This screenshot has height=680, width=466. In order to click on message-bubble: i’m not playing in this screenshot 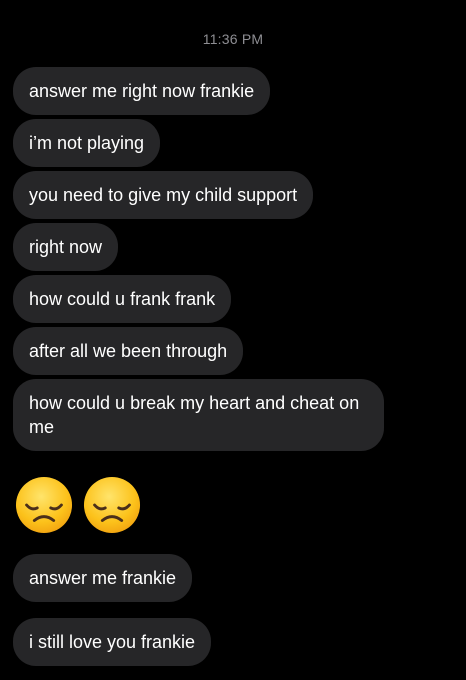, I will do `click(87, 143)`.